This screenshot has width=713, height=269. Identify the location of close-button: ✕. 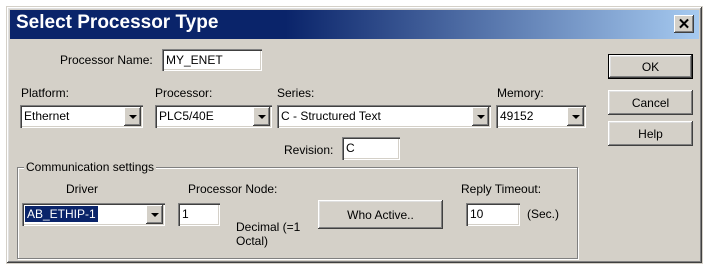
(684, 24).